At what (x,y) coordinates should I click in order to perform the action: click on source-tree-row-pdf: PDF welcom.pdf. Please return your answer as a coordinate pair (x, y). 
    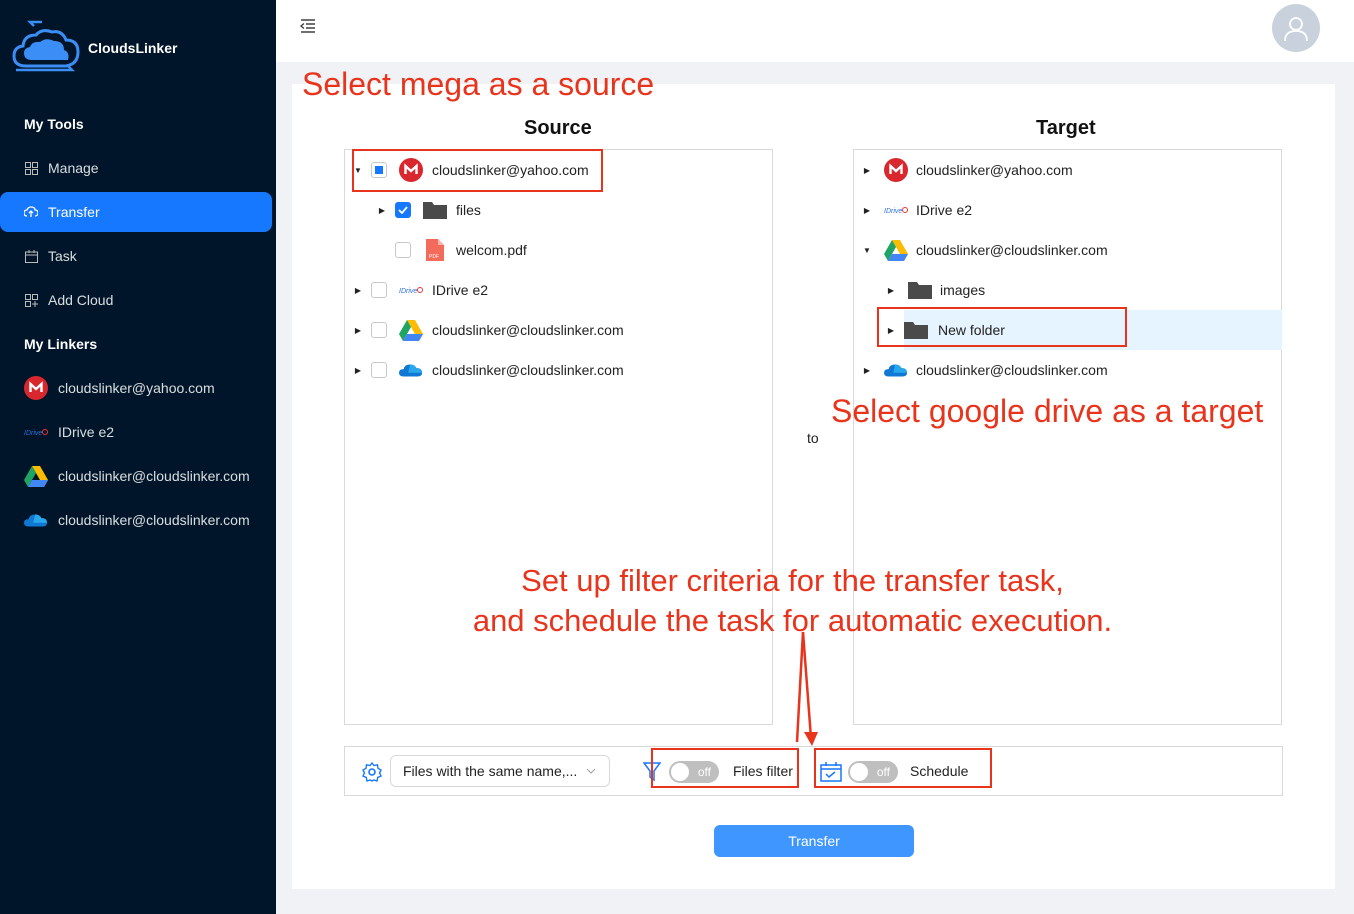
    Looking at the image, I should click on (461, 250).